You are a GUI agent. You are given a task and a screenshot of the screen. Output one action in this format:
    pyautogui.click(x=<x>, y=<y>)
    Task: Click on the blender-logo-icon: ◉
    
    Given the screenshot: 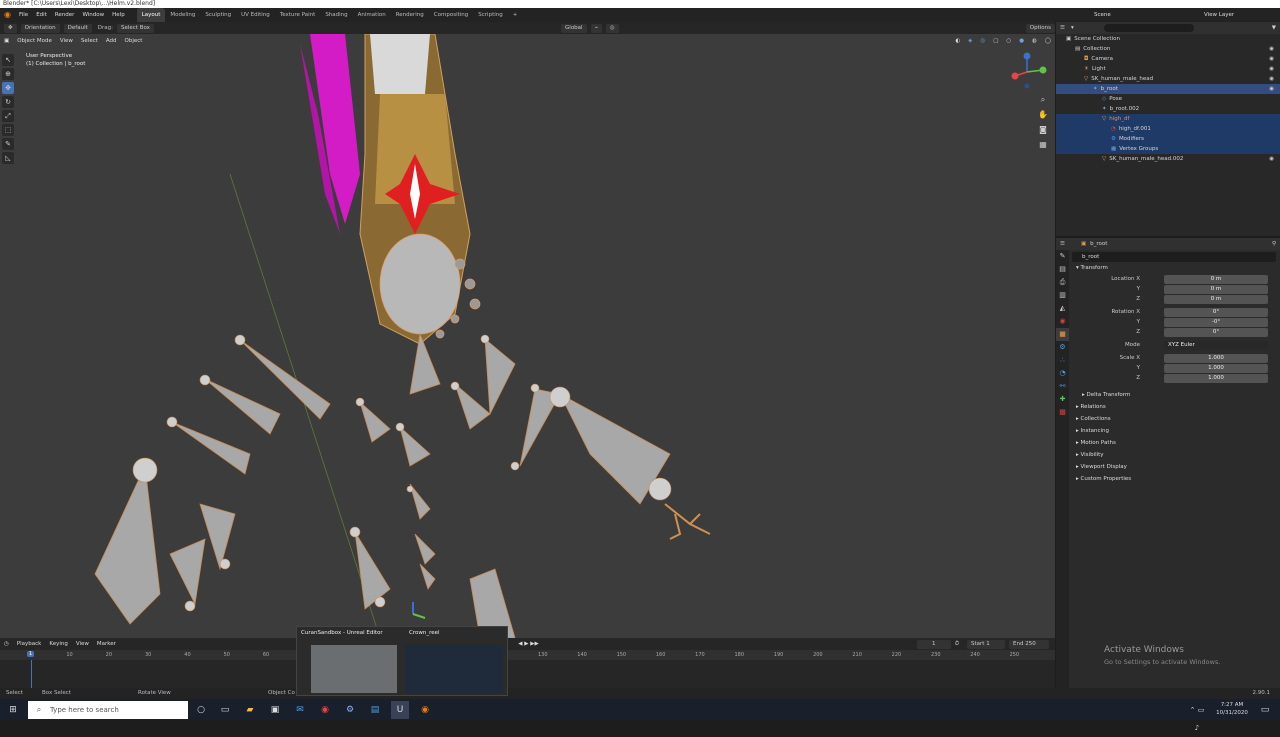 What is the action you would take?
    pyautogui.click(x=7, y=15)
    